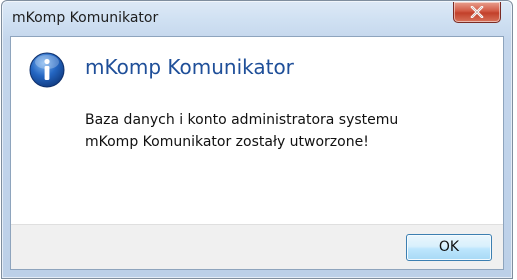 Image resolution: width=517 pixels, height=280 pixels. What do you see at coordinates (189, 67) in the screenshot?
I see `dialog-heading: mKomp Komunikator` at bounding box center [189, 67].